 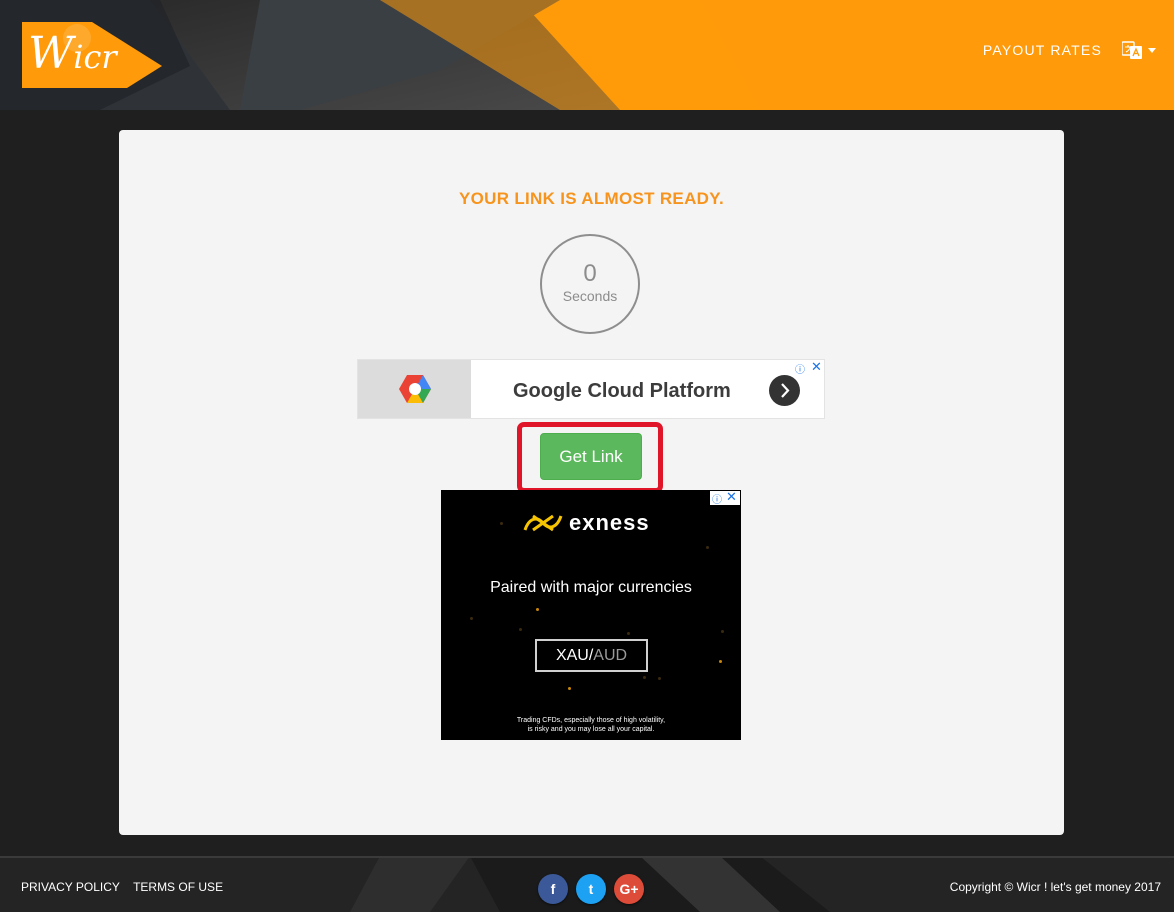 I want to click on facebook-icon: f, so click(x=553, y=889).